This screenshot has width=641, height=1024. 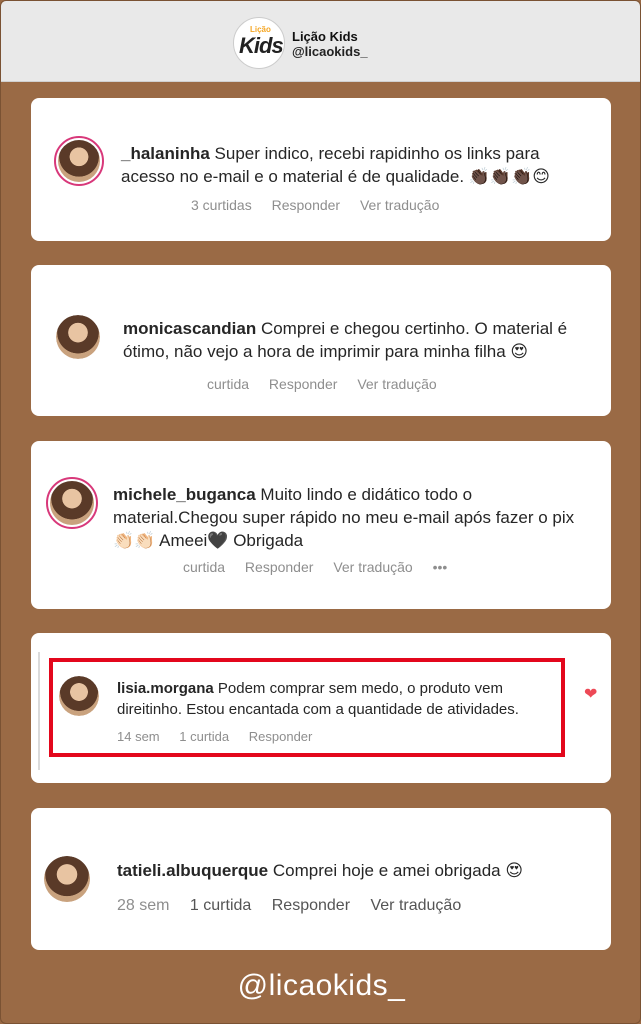 What do you see at coordinates (307, 707) in the screenshot?
I see `highlight-box` at bounding box center [307, 707].